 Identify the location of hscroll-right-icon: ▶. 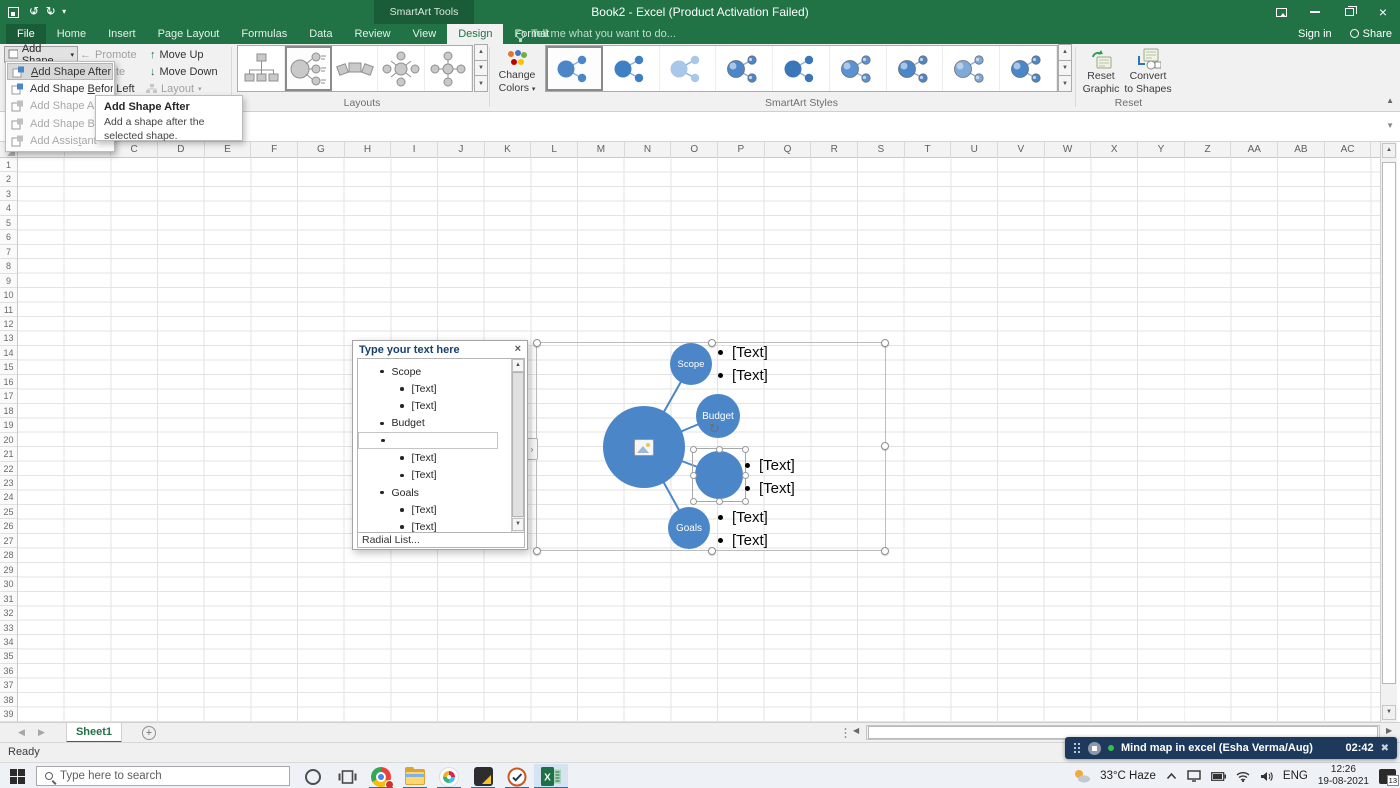
(1389, 730).